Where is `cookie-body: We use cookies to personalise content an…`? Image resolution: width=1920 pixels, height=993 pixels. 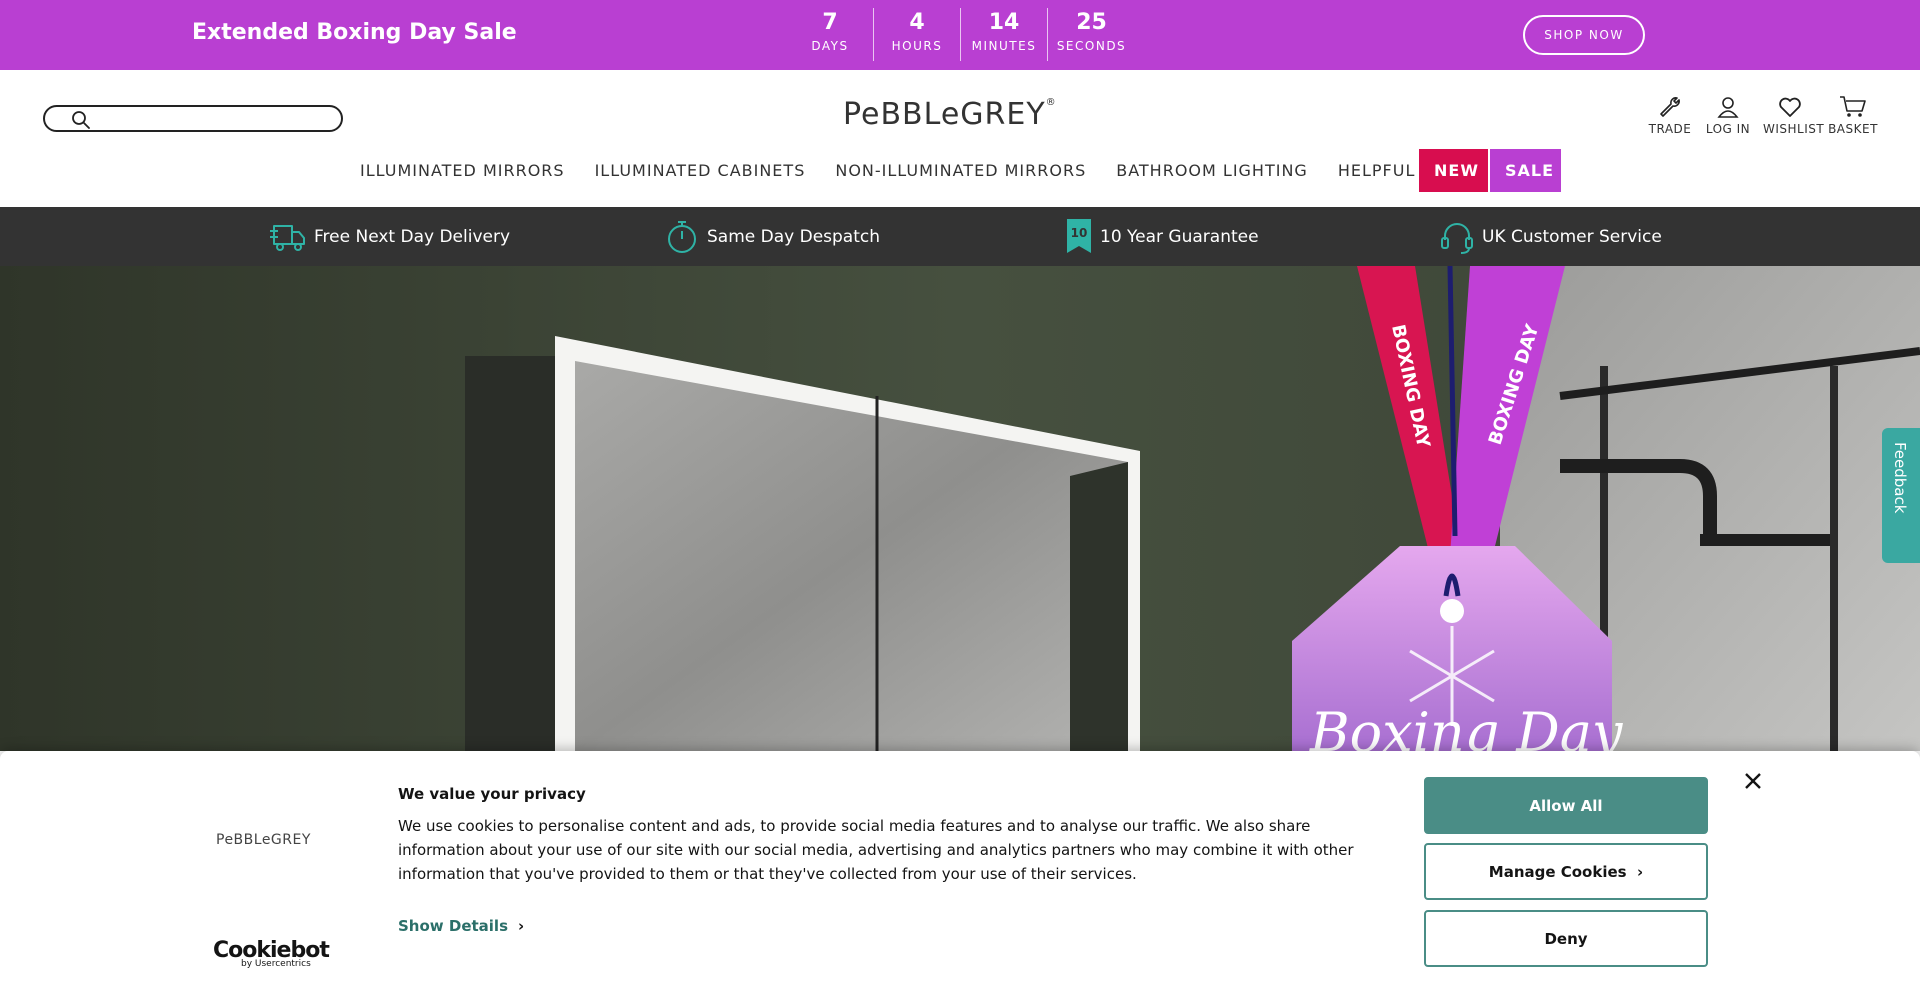 cookie-body: We use cookies to personalise content an… is located at coordinates (876, 850).